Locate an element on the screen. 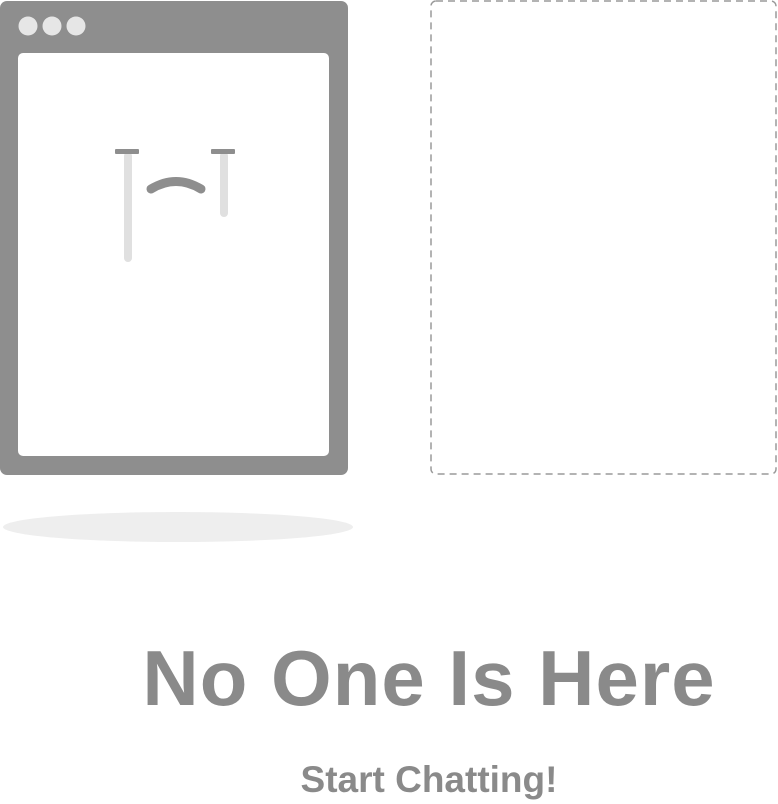 The image size is (778, 804). start-chatting-label: Start Chatting! is located at coordinates (389, 780).